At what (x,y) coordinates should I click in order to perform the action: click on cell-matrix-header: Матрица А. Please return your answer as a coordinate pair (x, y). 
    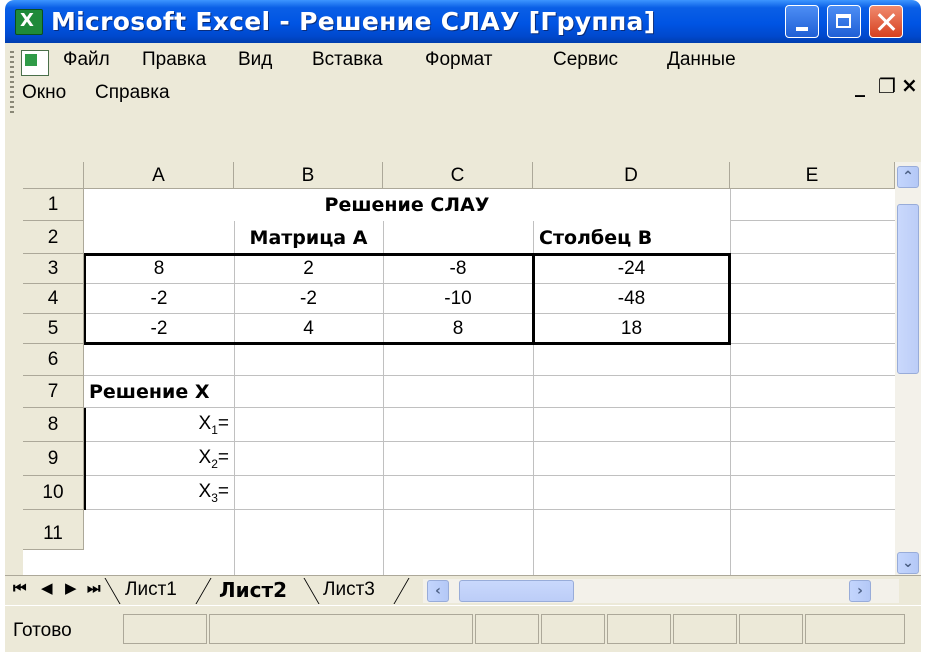
    Looking at the image, I should click on (308, 238).